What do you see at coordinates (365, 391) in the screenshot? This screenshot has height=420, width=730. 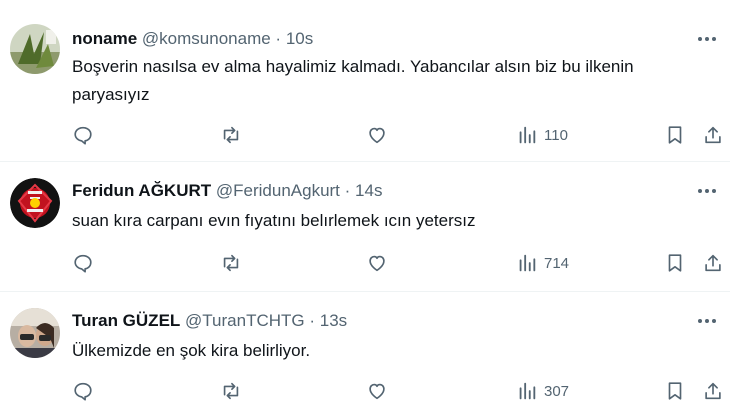 I see `action-bar: 307` at bounding box center [365, 391].